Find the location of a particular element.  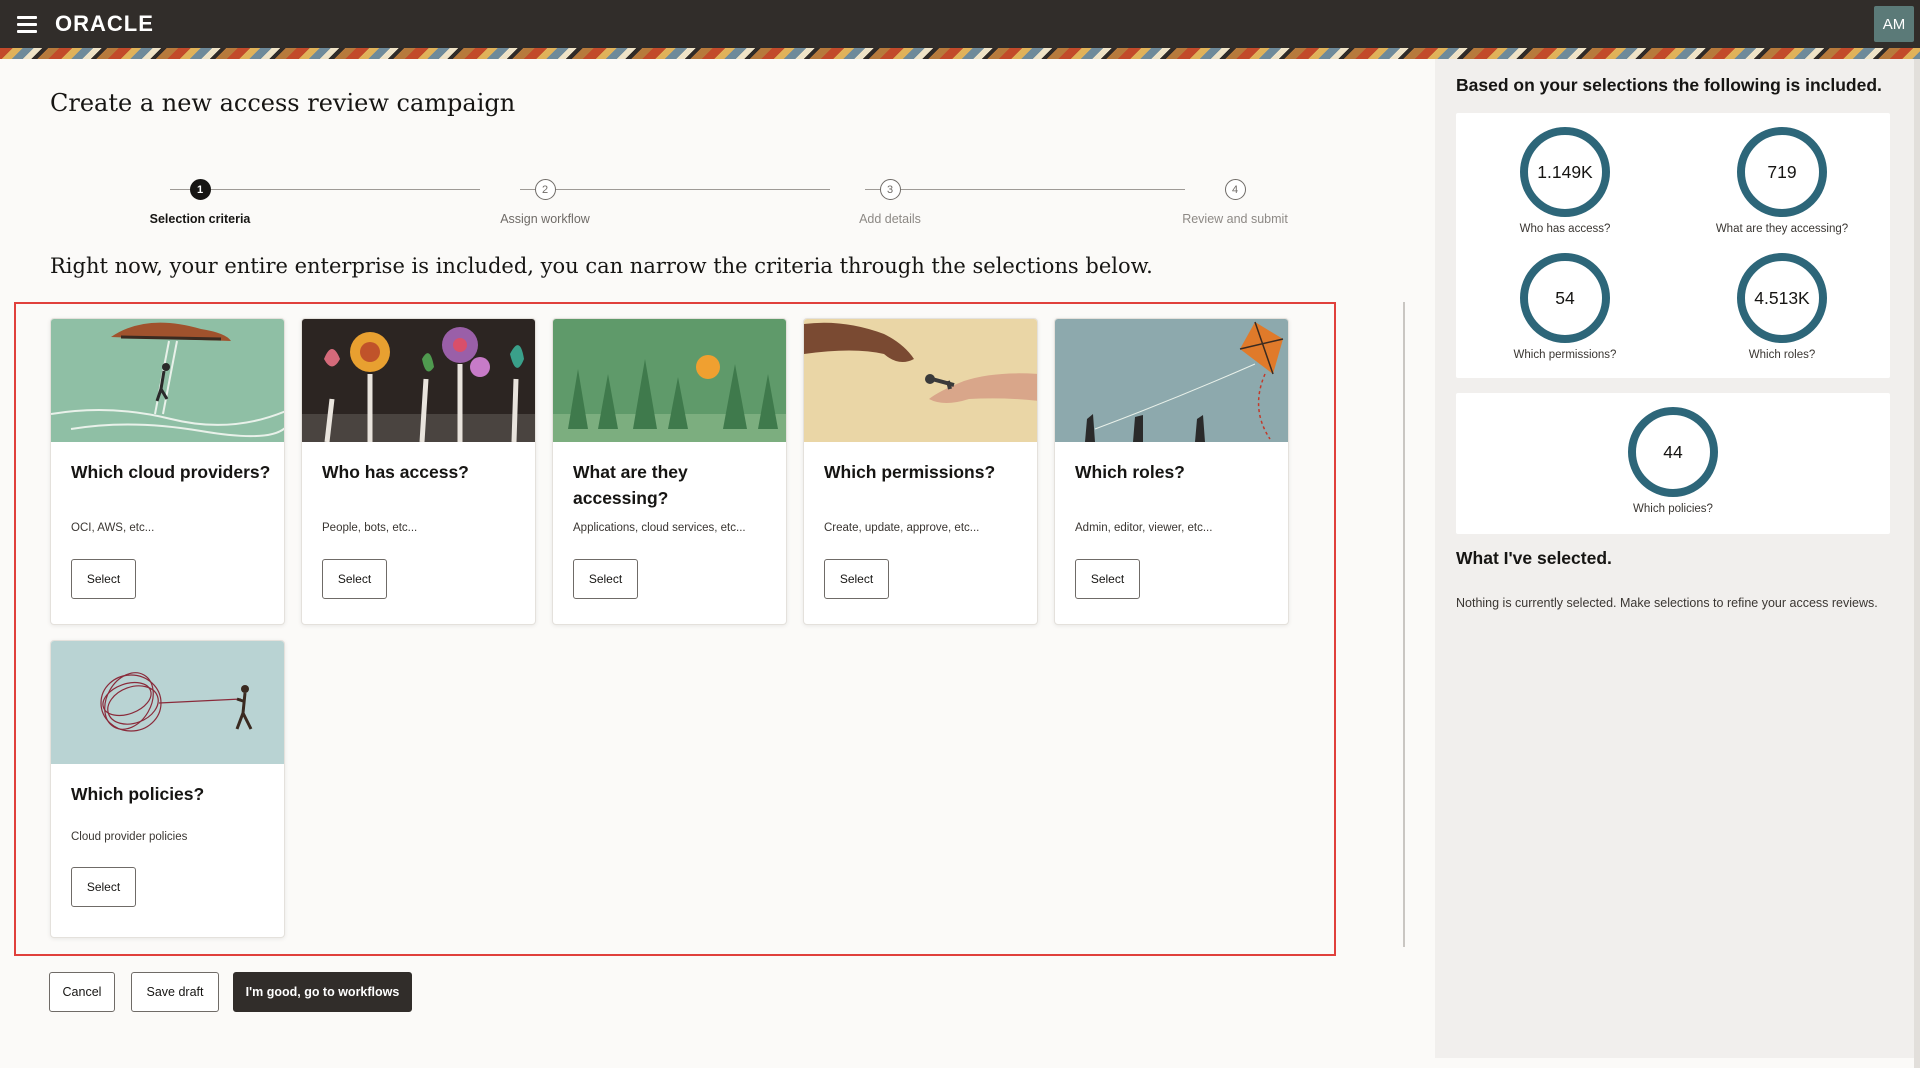

select-who-has-access-button: Select is located at coordinates (354, 579).